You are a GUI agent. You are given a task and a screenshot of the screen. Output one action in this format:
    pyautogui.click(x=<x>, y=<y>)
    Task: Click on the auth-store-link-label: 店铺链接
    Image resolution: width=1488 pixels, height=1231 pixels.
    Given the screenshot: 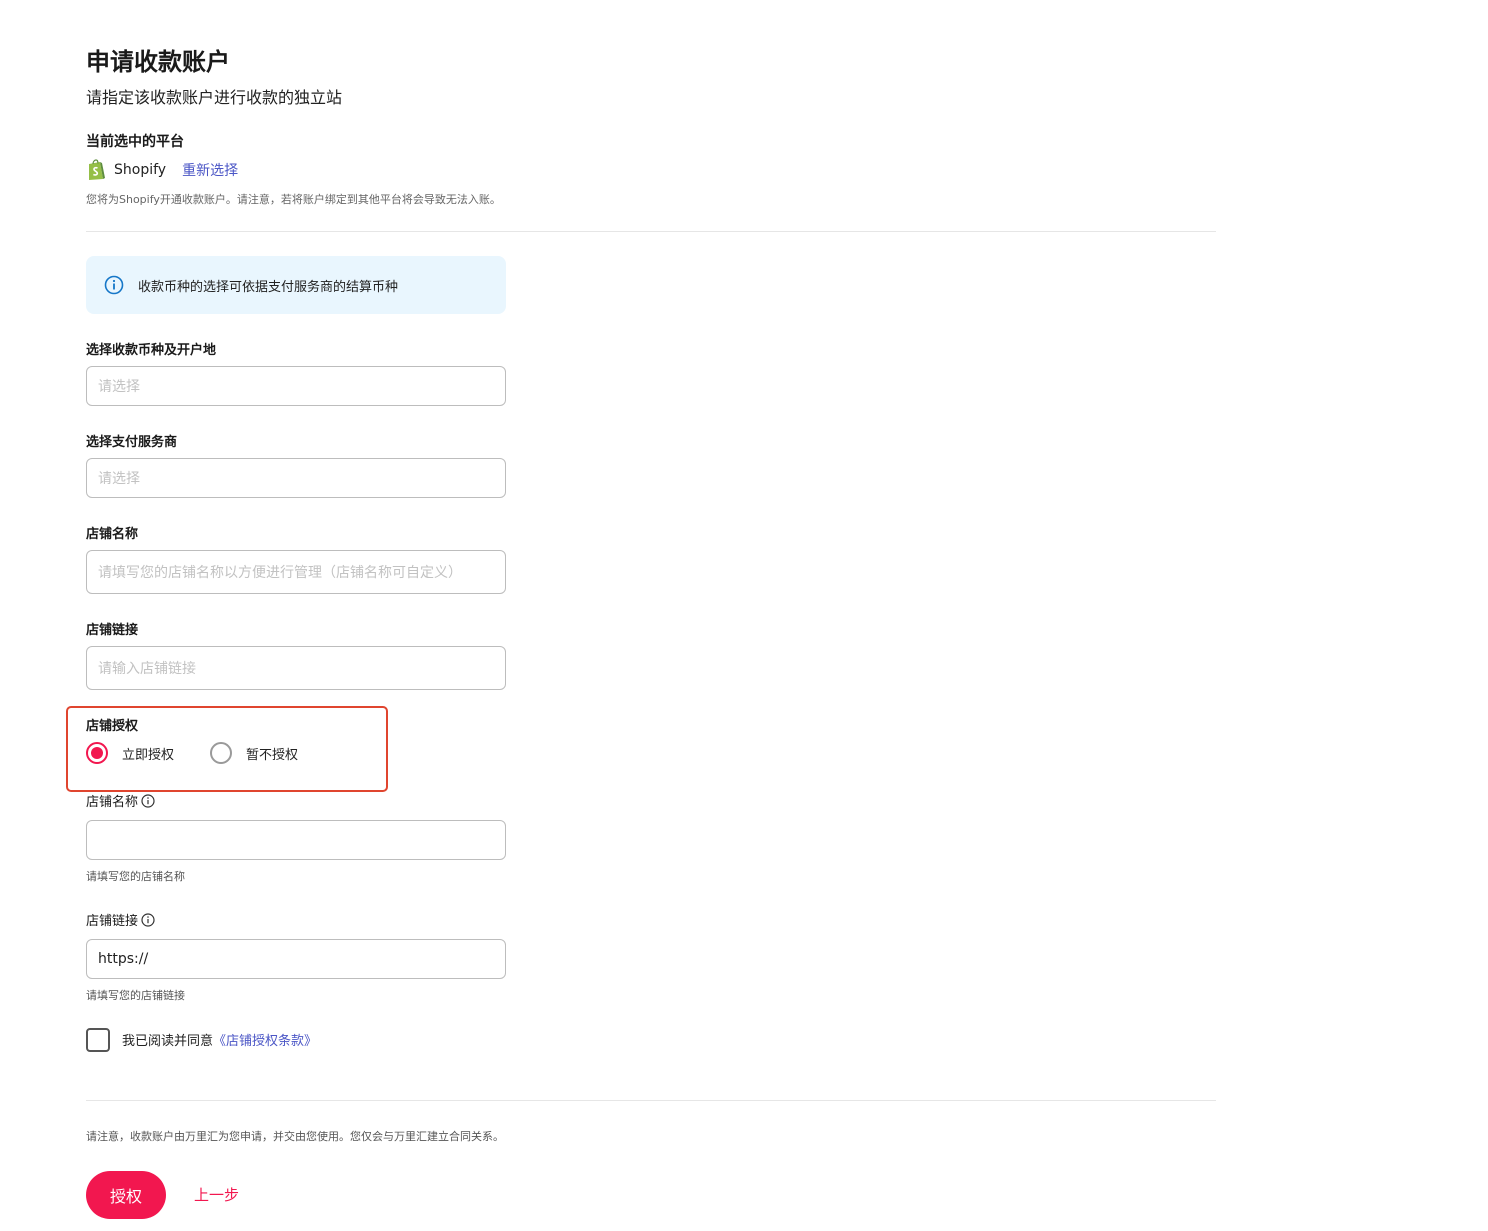 What is the action you would take?
    pyautogui.click(x=112, y=921)
    